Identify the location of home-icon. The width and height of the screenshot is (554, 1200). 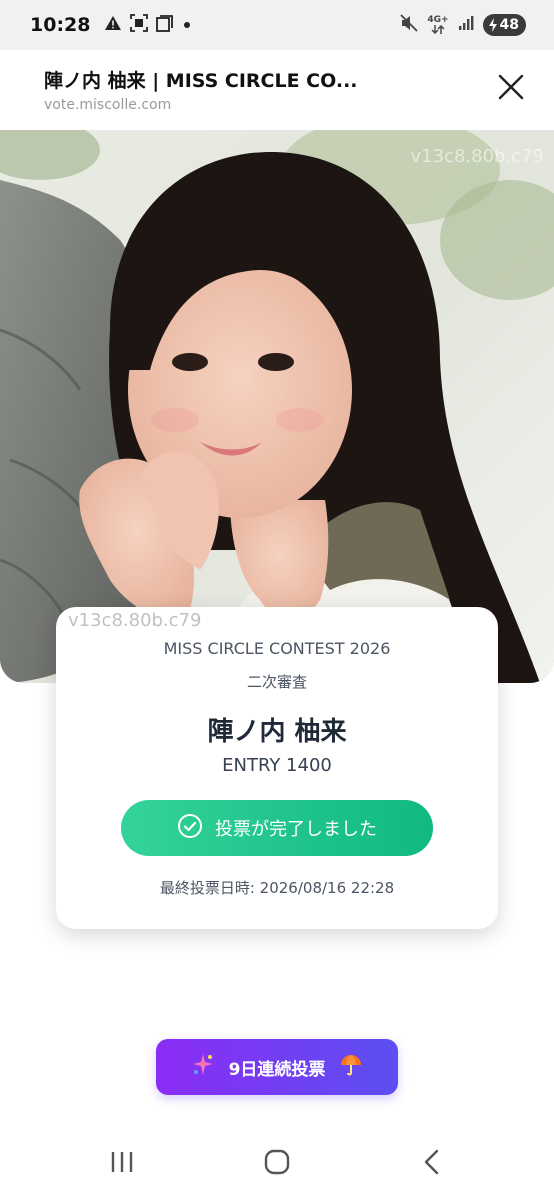
(277, 1164).